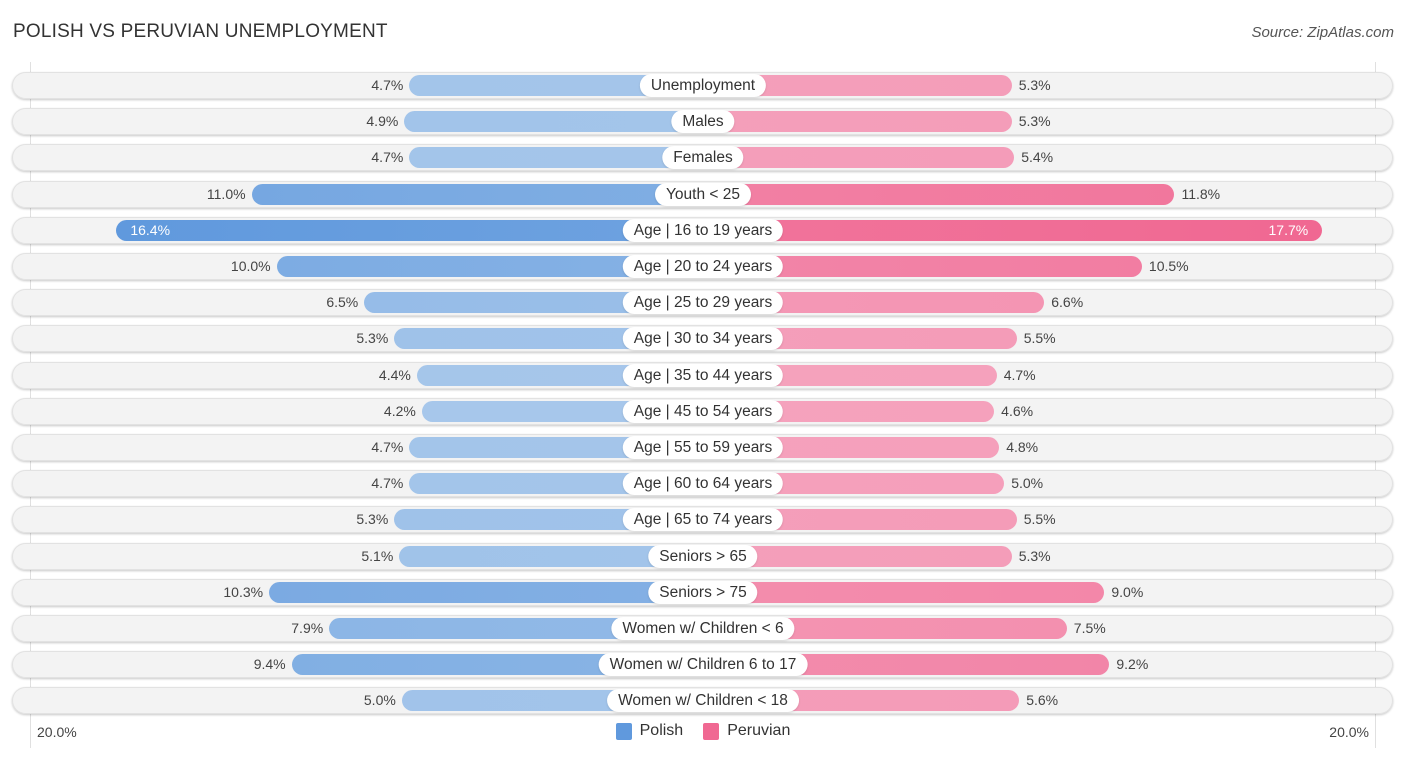 The height and width of the screenshot is (757, 1406). I want to click on value-label-polish: 5.0%, so click(379, 700).